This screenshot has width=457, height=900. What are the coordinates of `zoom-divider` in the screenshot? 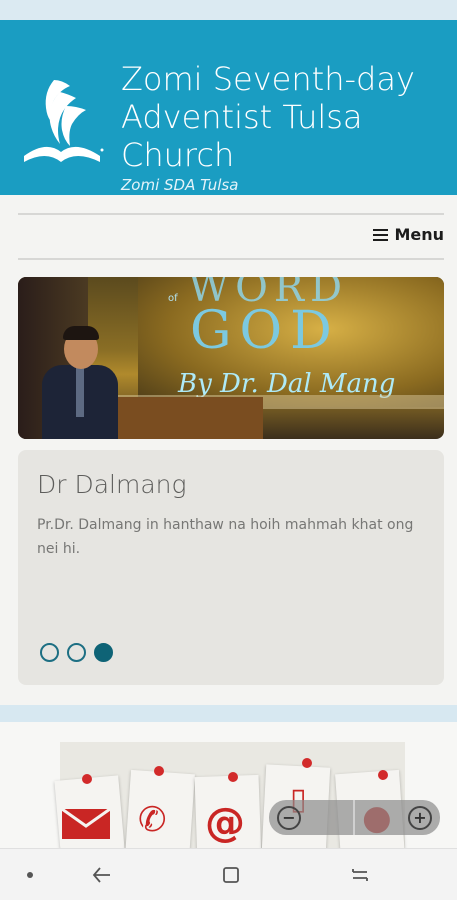 It's located at (354, 817).